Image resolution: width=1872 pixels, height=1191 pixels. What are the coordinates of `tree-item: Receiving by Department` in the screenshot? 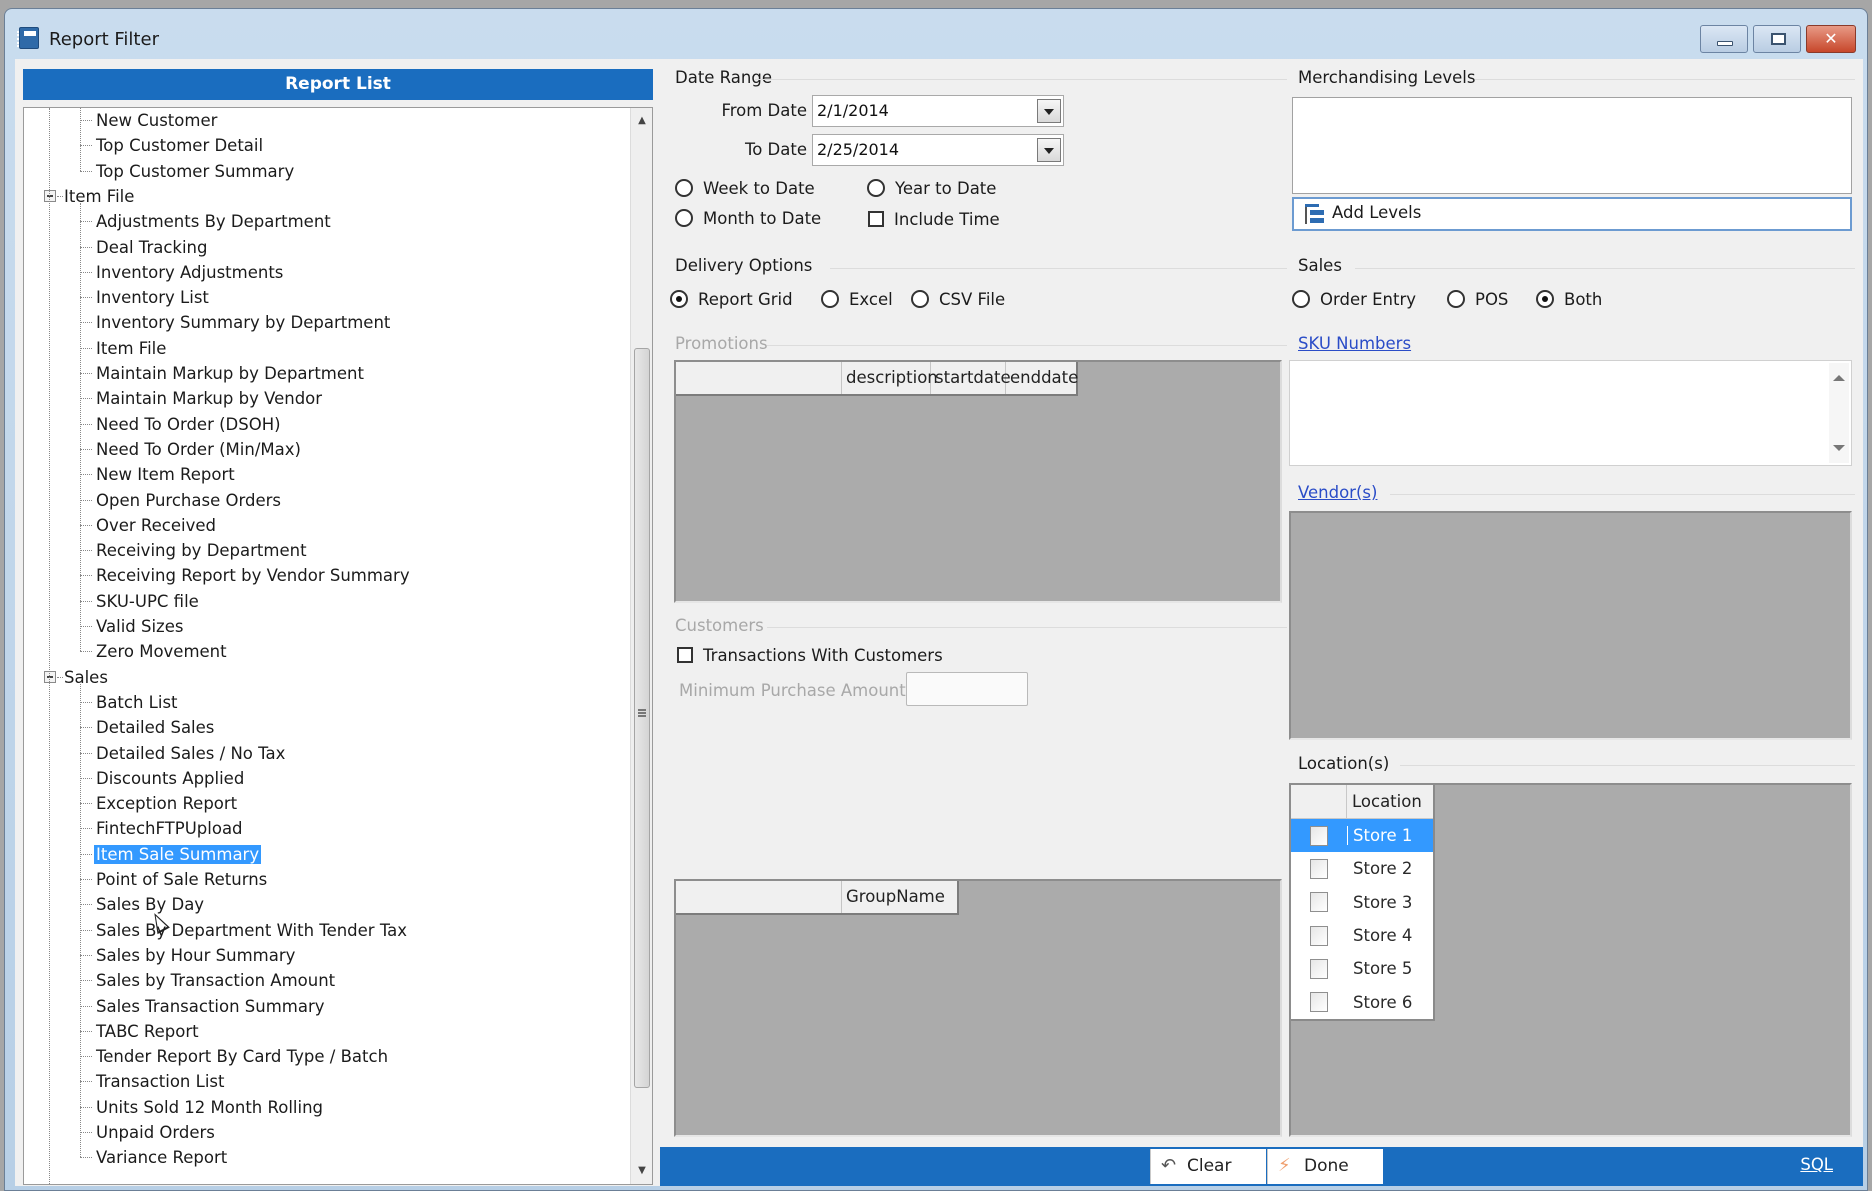 It's located at (201, 550).